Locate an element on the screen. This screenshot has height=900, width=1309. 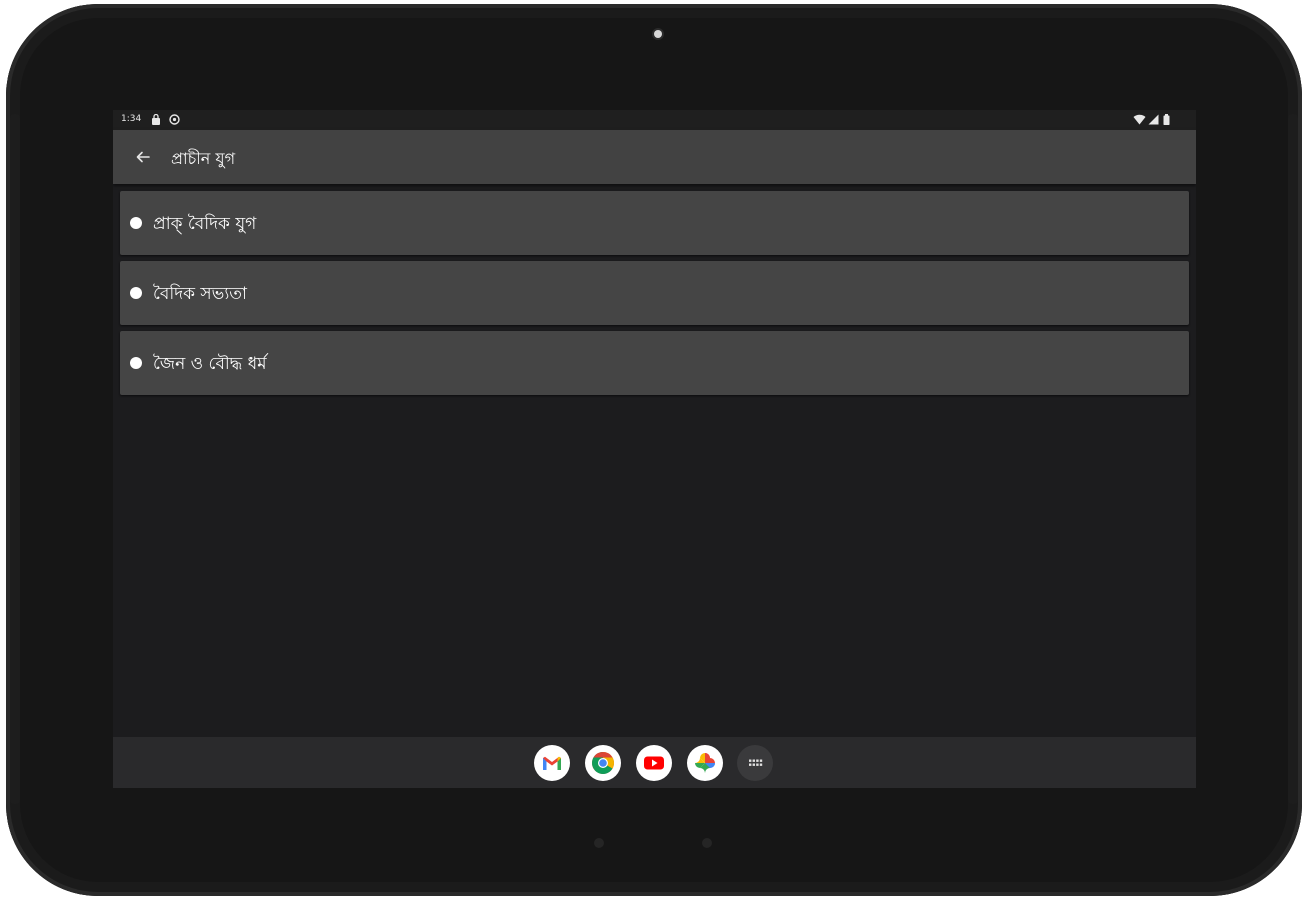
chrome-app is located at coordinates (603, 763).